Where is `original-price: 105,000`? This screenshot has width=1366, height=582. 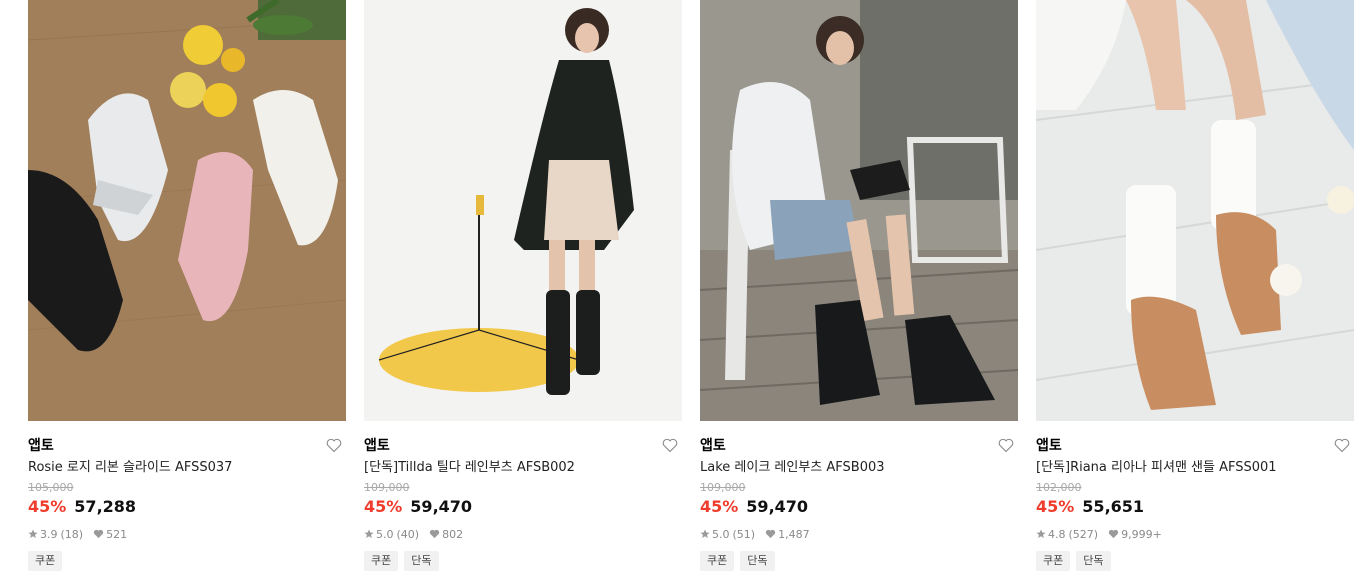 original-price: 105,000 is located at coordinates (51, 487).